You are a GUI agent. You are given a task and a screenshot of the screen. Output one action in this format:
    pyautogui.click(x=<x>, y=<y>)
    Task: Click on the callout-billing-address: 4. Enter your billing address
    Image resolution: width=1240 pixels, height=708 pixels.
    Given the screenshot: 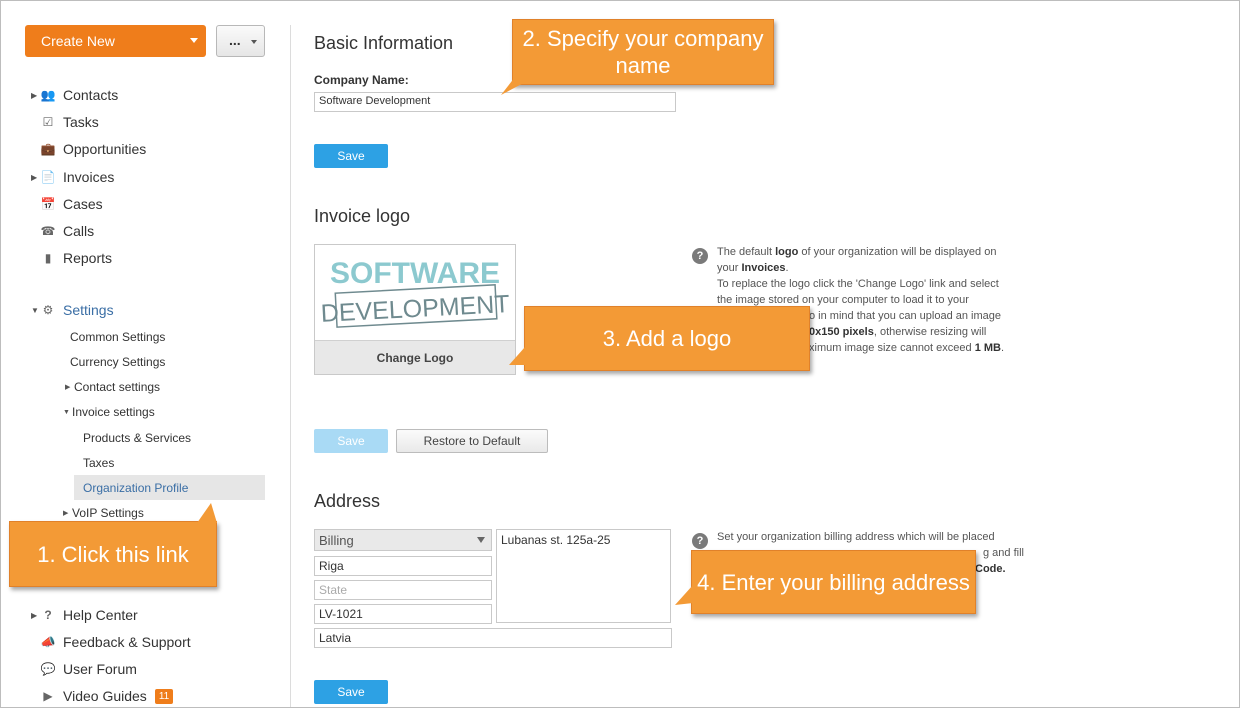 What is the action you would take?
    pyautogui.click(x=833, y=582)
    